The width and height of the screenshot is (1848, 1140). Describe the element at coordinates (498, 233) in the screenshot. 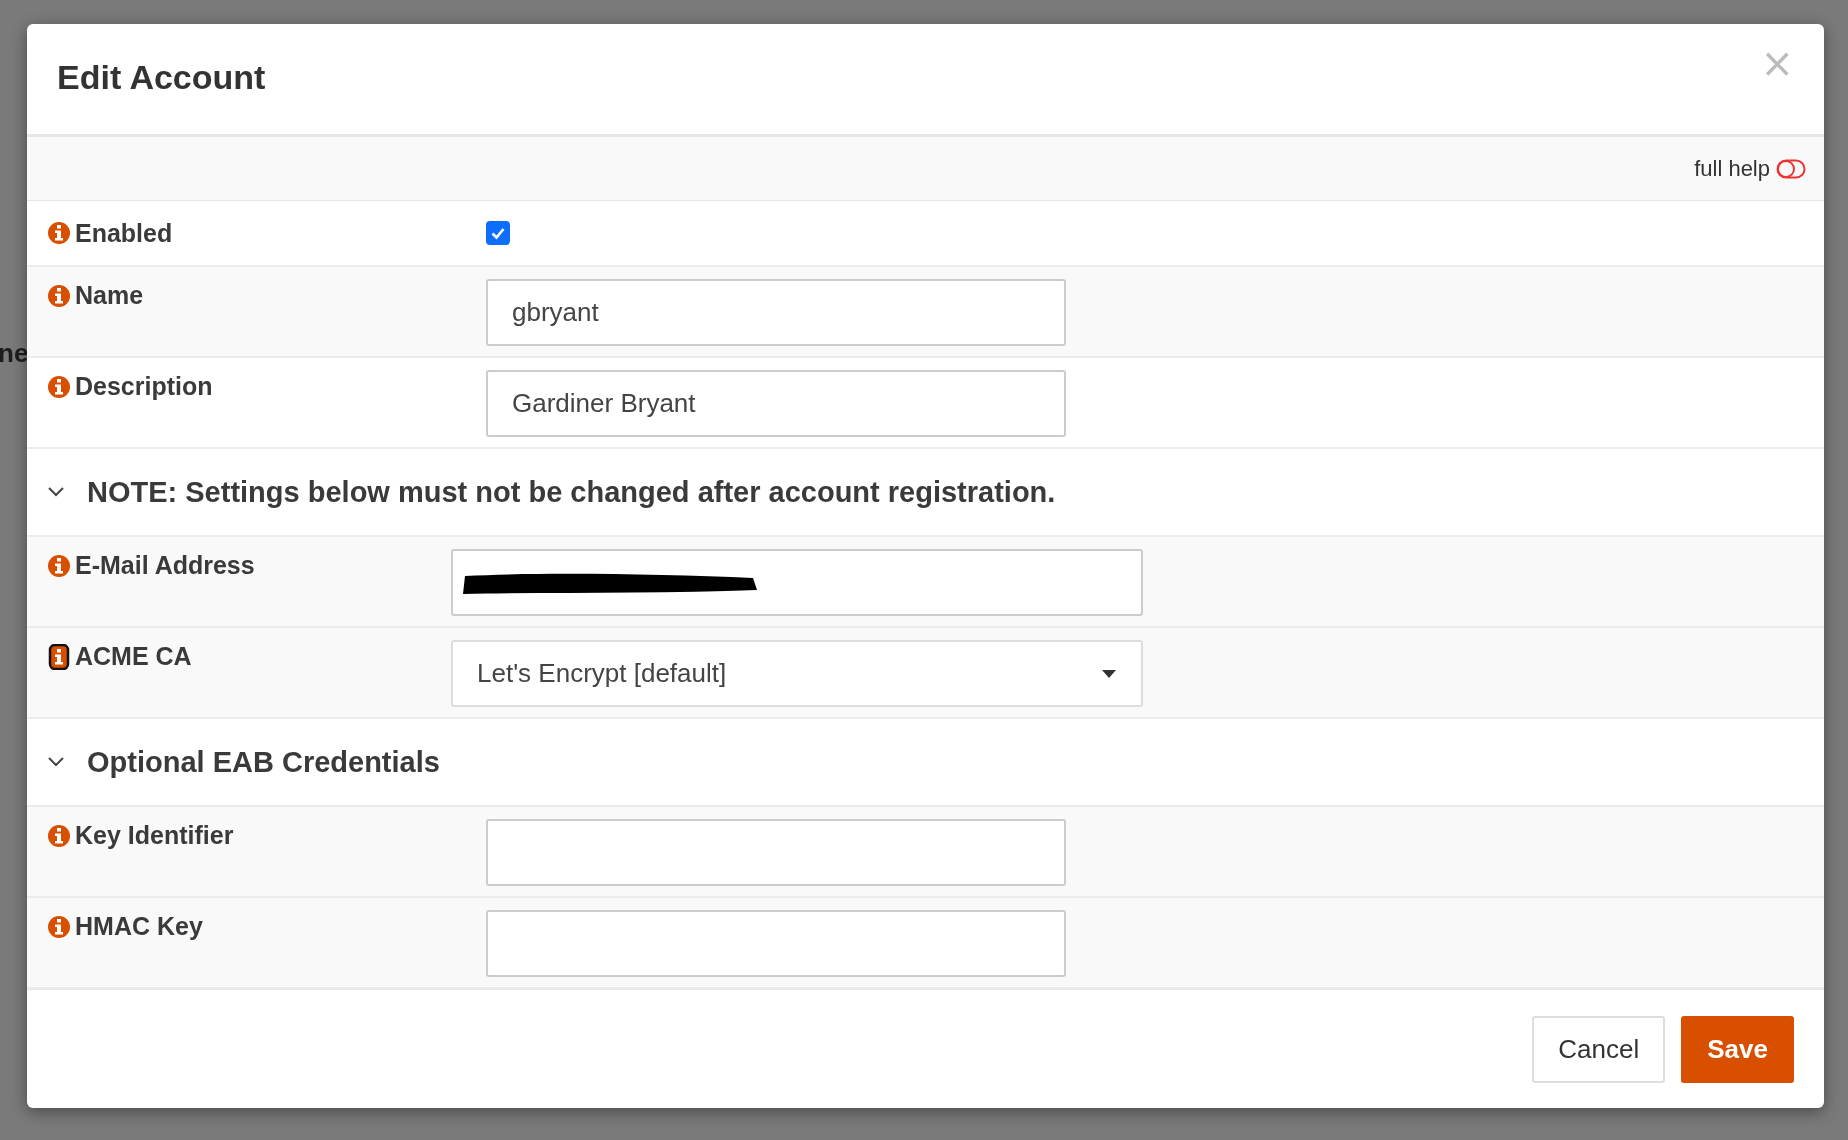

I see `checkbox` at that location.